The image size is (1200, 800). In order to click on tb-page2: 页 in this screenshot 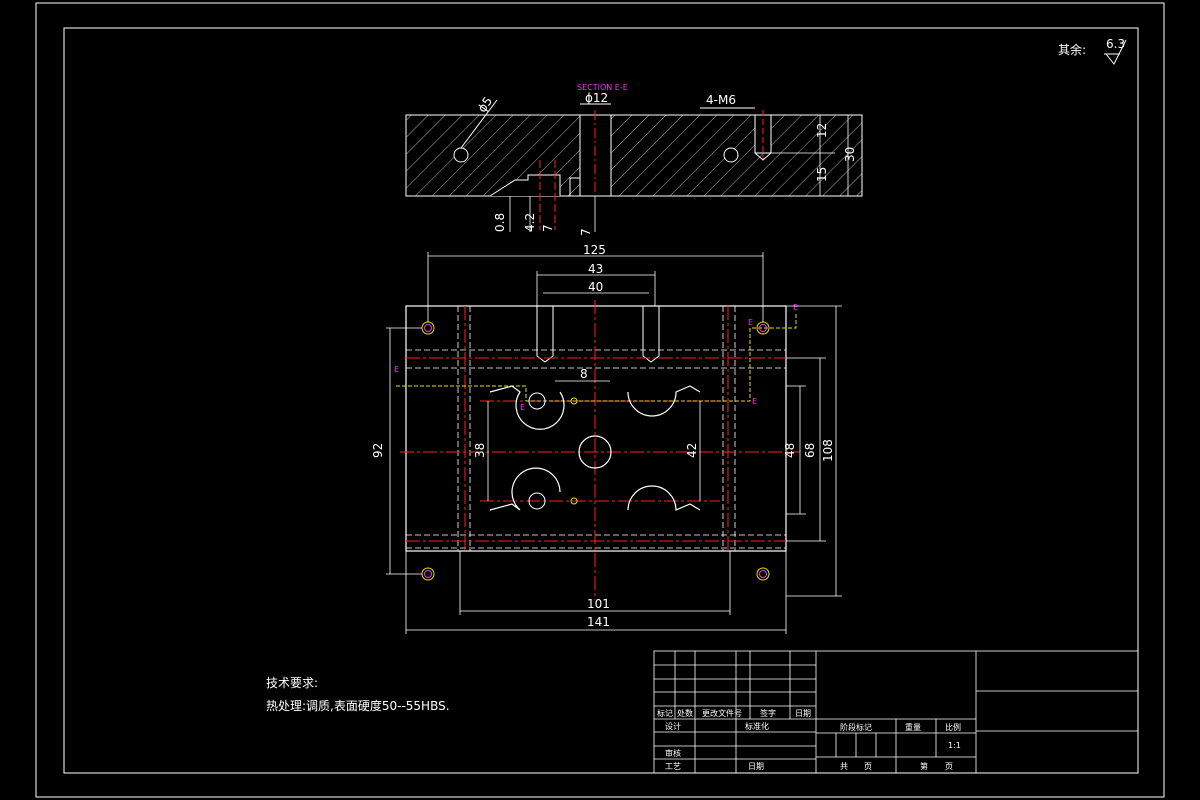, I will do `click(949, 766)`.